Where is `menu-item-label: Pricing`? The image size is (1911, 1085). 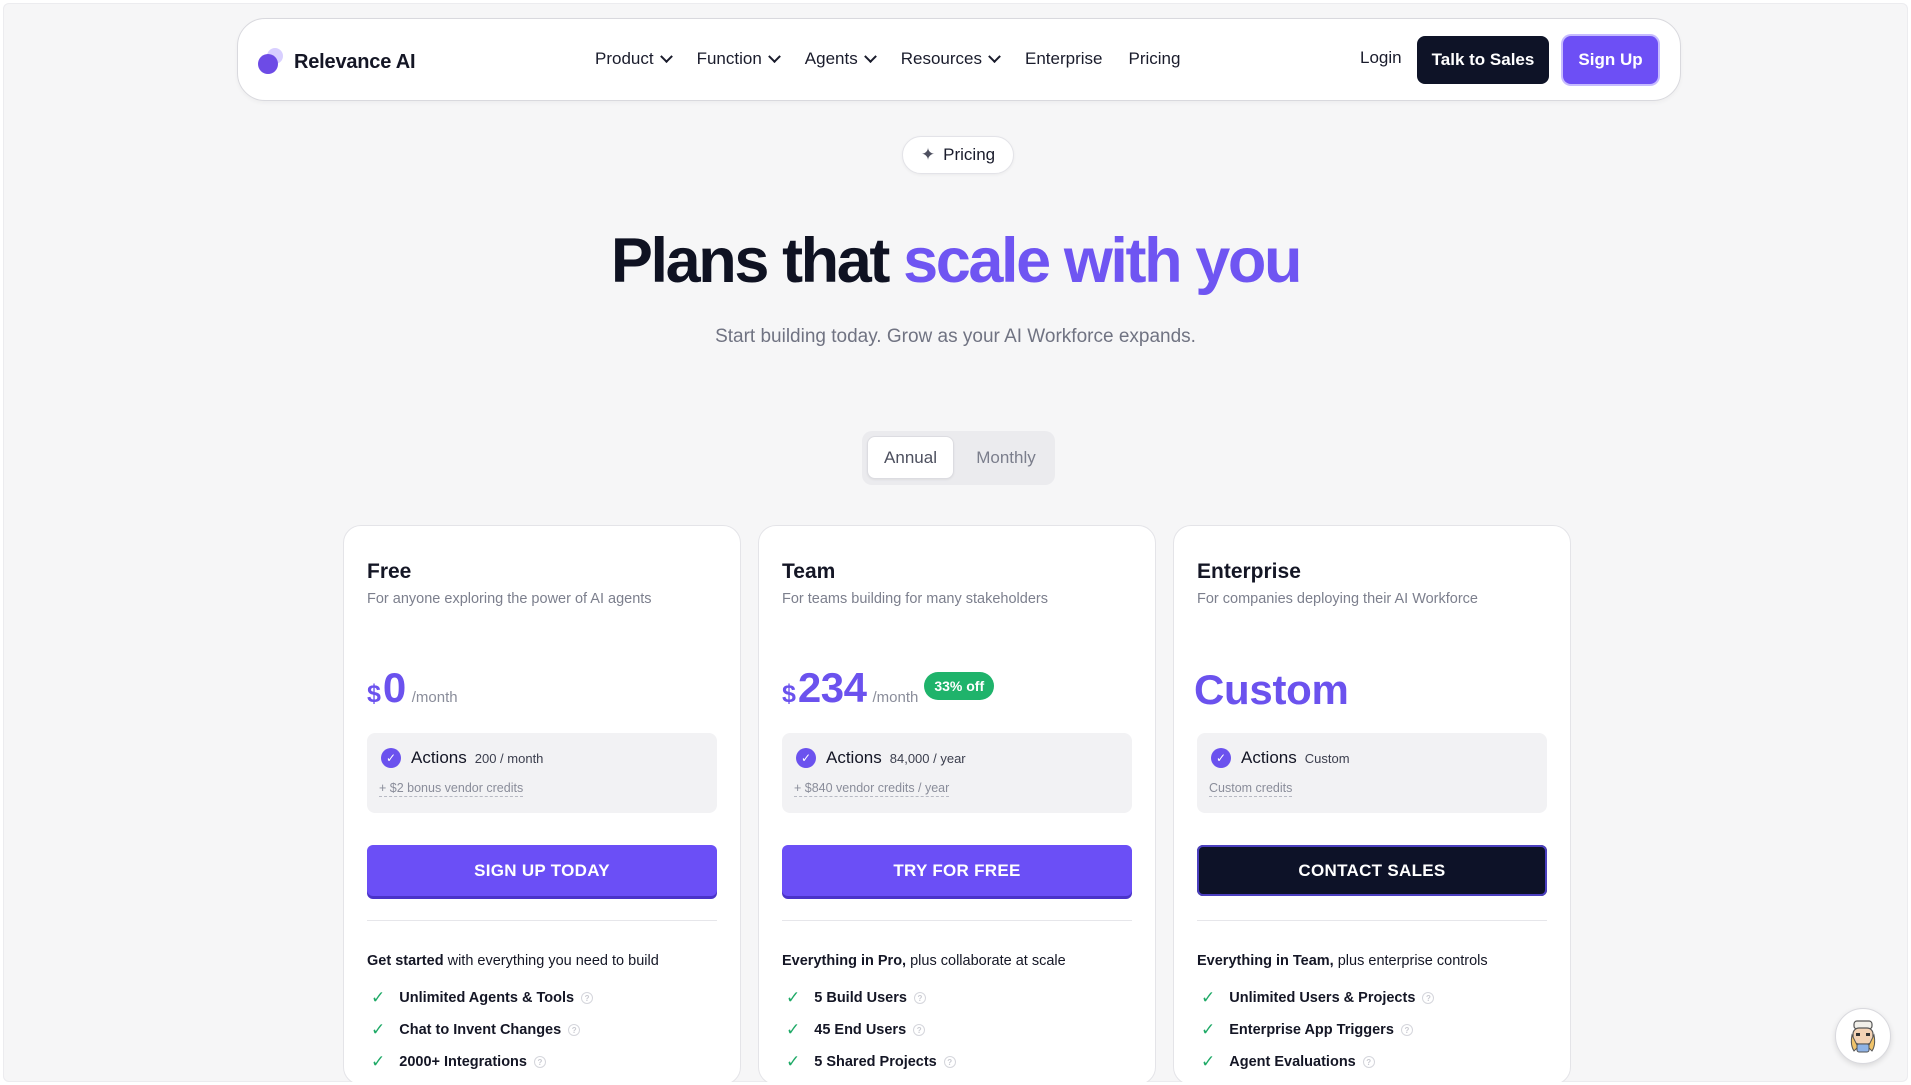
menu-item-label: Pricing is located at coordinates (1154, 58).